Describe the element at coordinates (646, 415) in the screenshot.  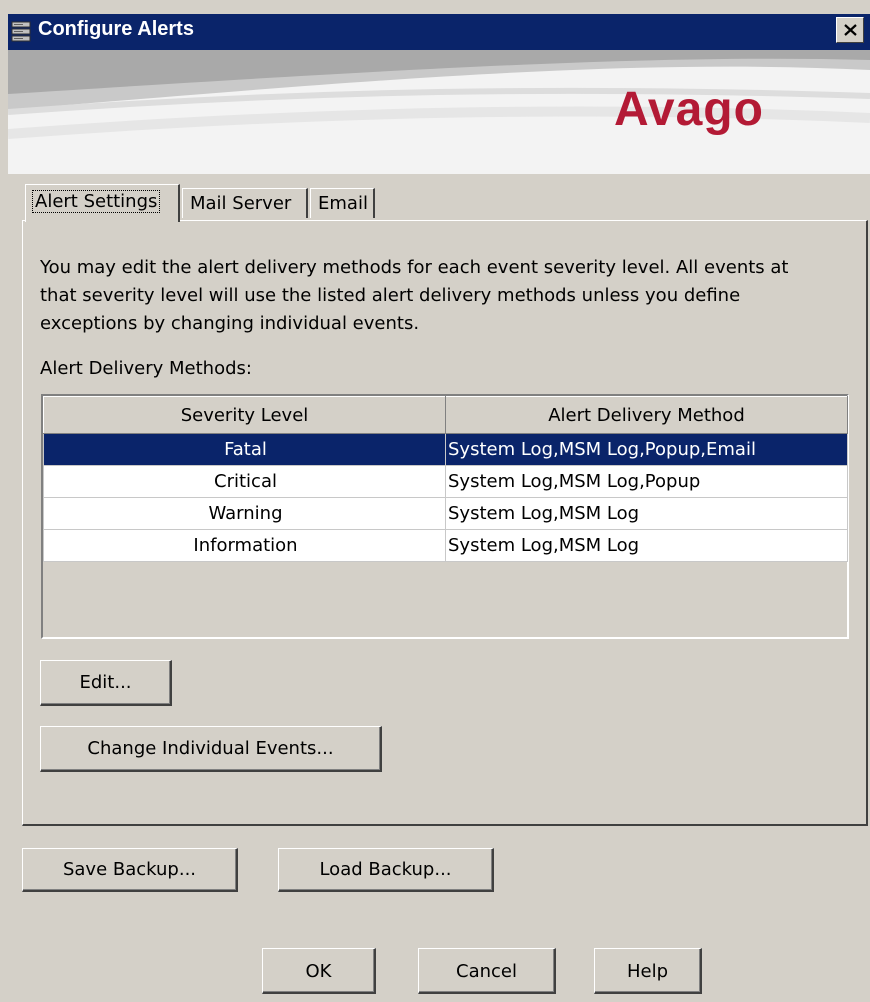
I see `column-header-method: Alert Delivery Method` at that location.